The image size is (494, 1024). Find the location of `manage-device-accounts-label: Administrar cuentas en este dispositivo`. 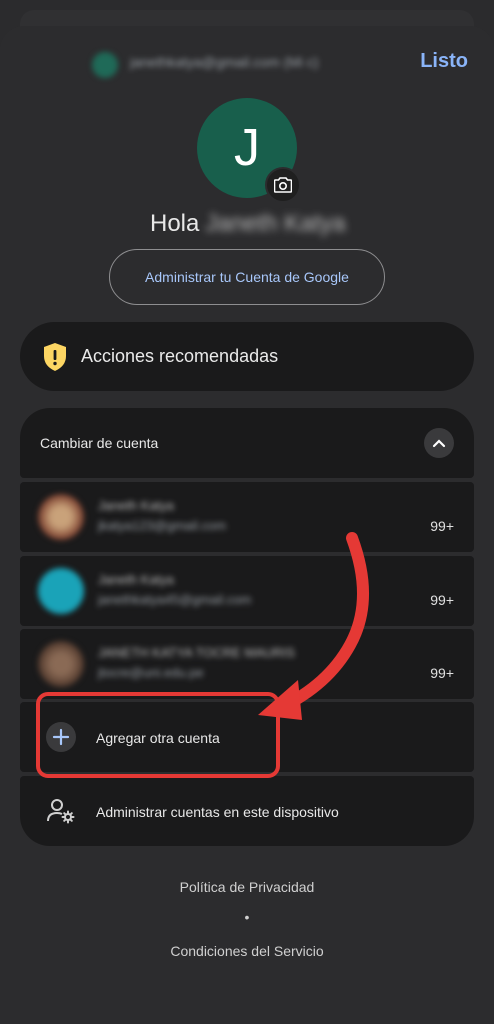

manage-device-accounts-label: Administrar cuentas en este dispositivo is located at coordinates (217, 812).